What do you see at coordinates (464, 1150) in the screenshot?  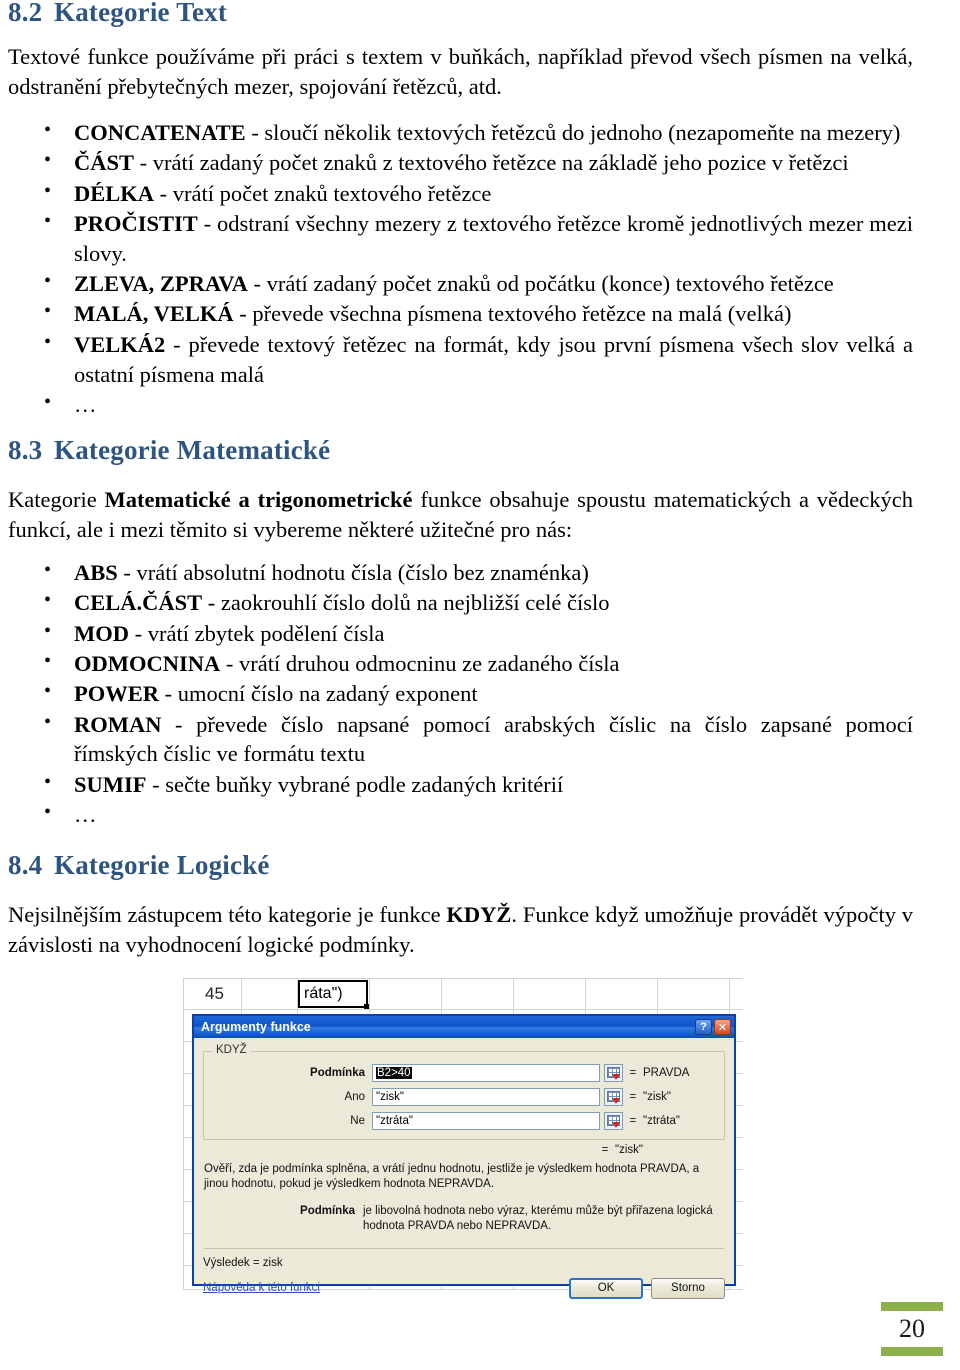 I see `overall-result-row: = "zisk"` at bounding box center [464, 1150].